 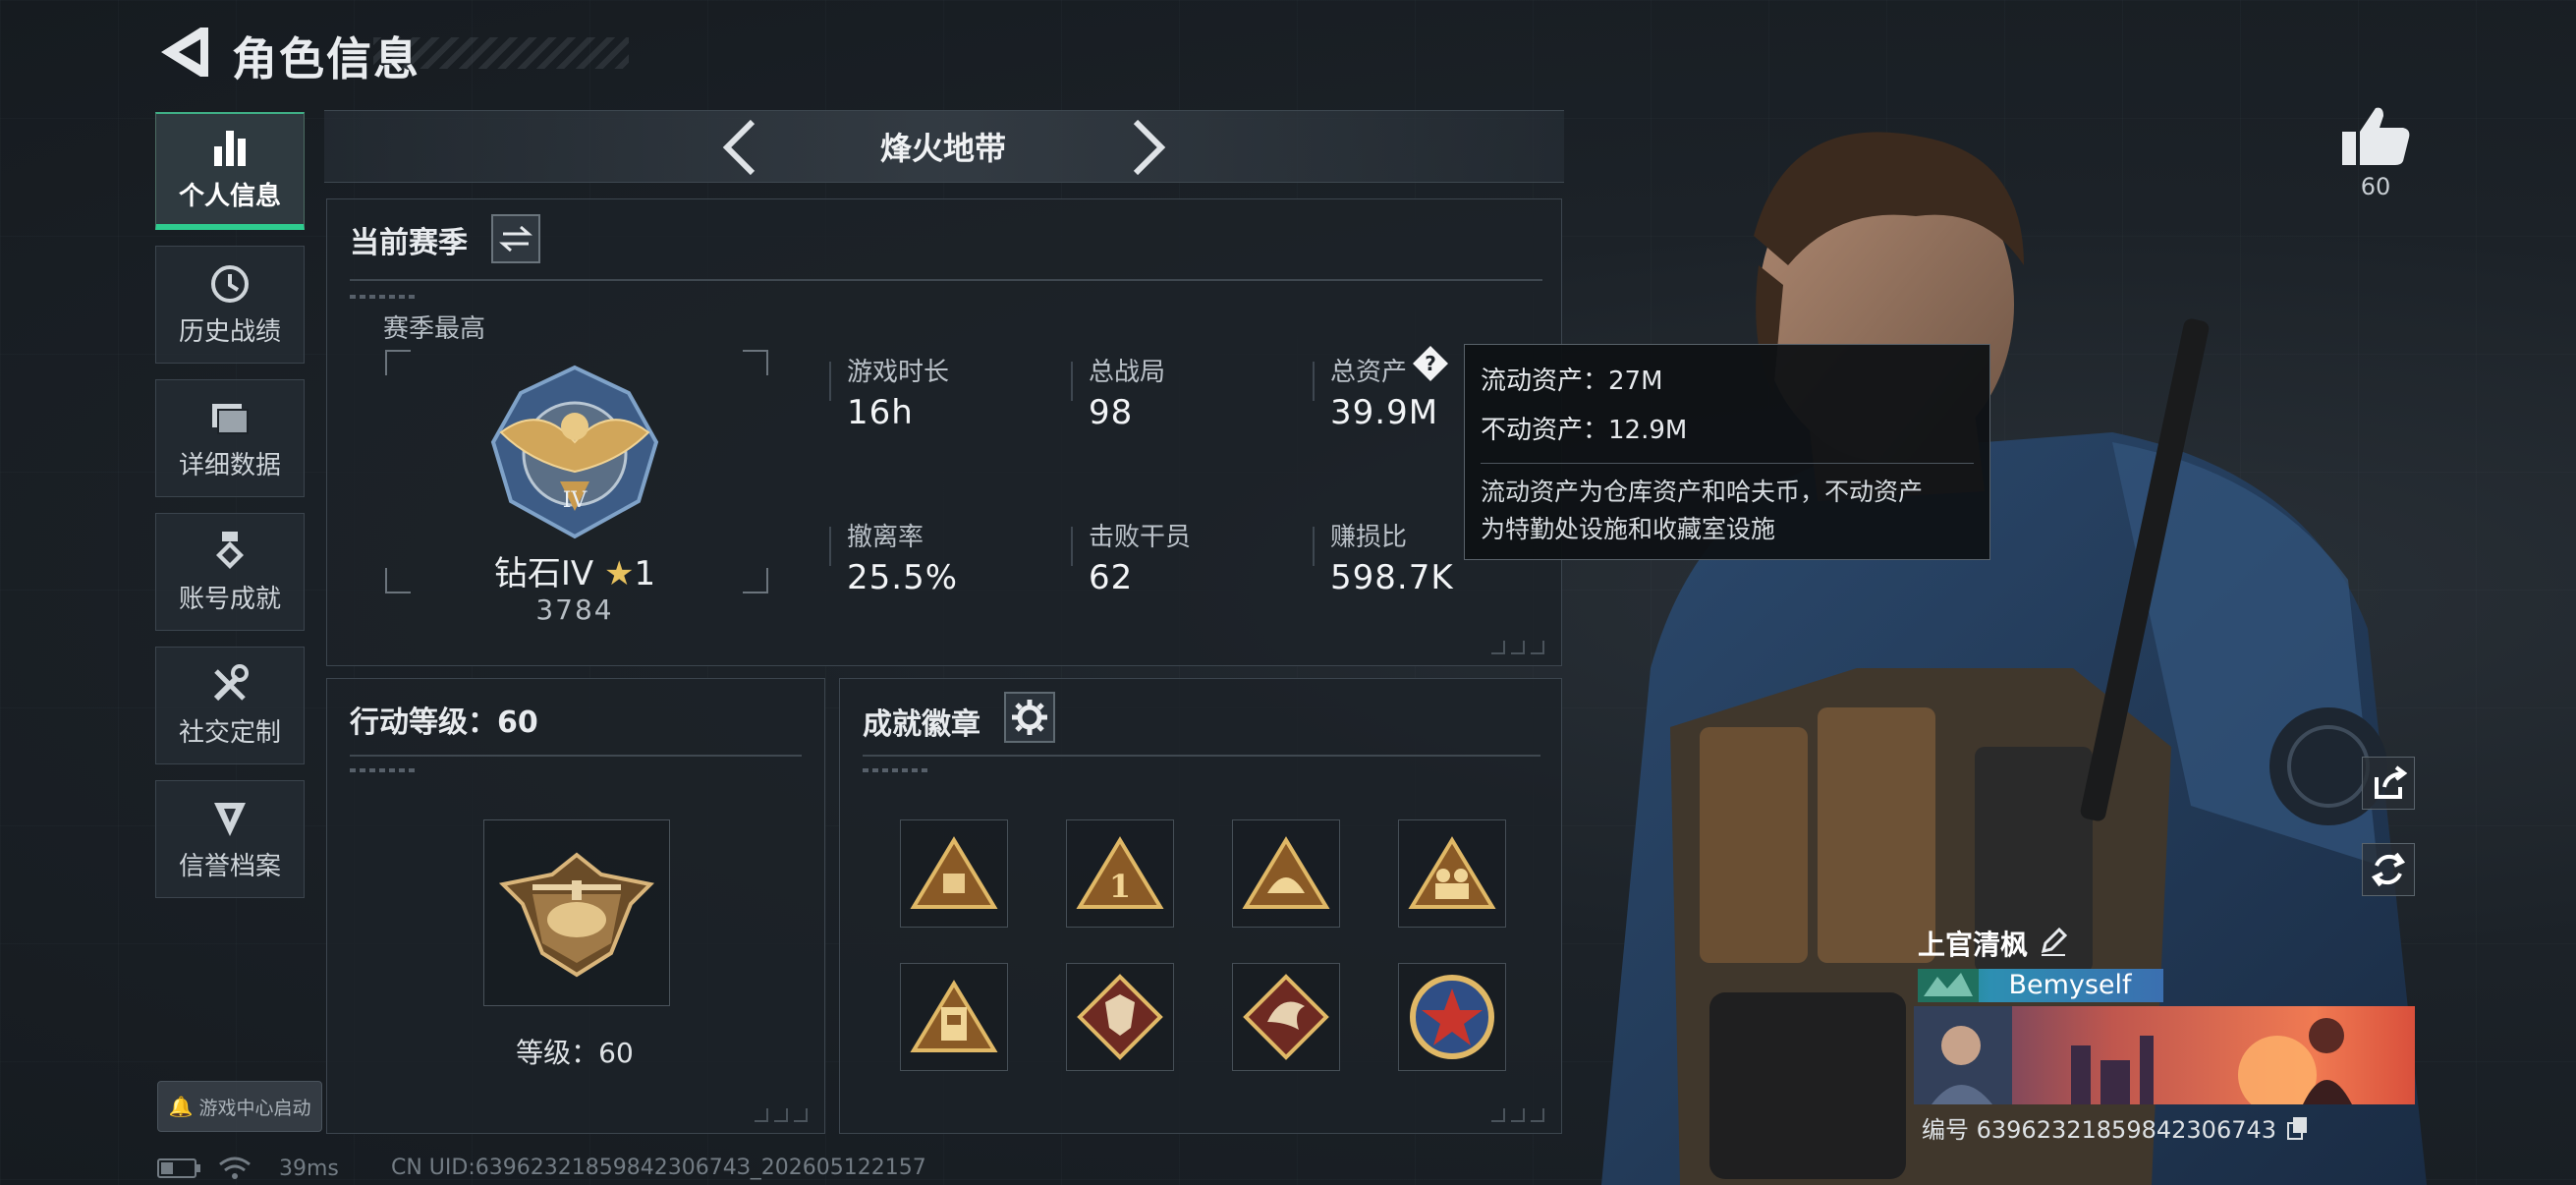 I want to click on stat-label: 游戏时长, so click(x=898, y=373).